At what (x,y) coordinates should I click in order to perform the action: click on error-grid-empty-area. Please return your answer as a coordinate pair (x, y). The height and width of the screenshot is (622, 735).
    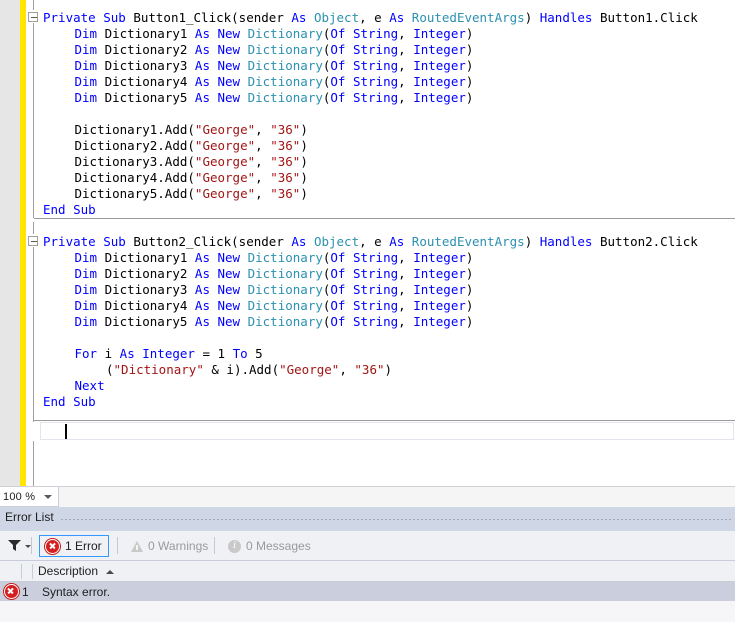
    Looking at the image, I should click on (367, 611).